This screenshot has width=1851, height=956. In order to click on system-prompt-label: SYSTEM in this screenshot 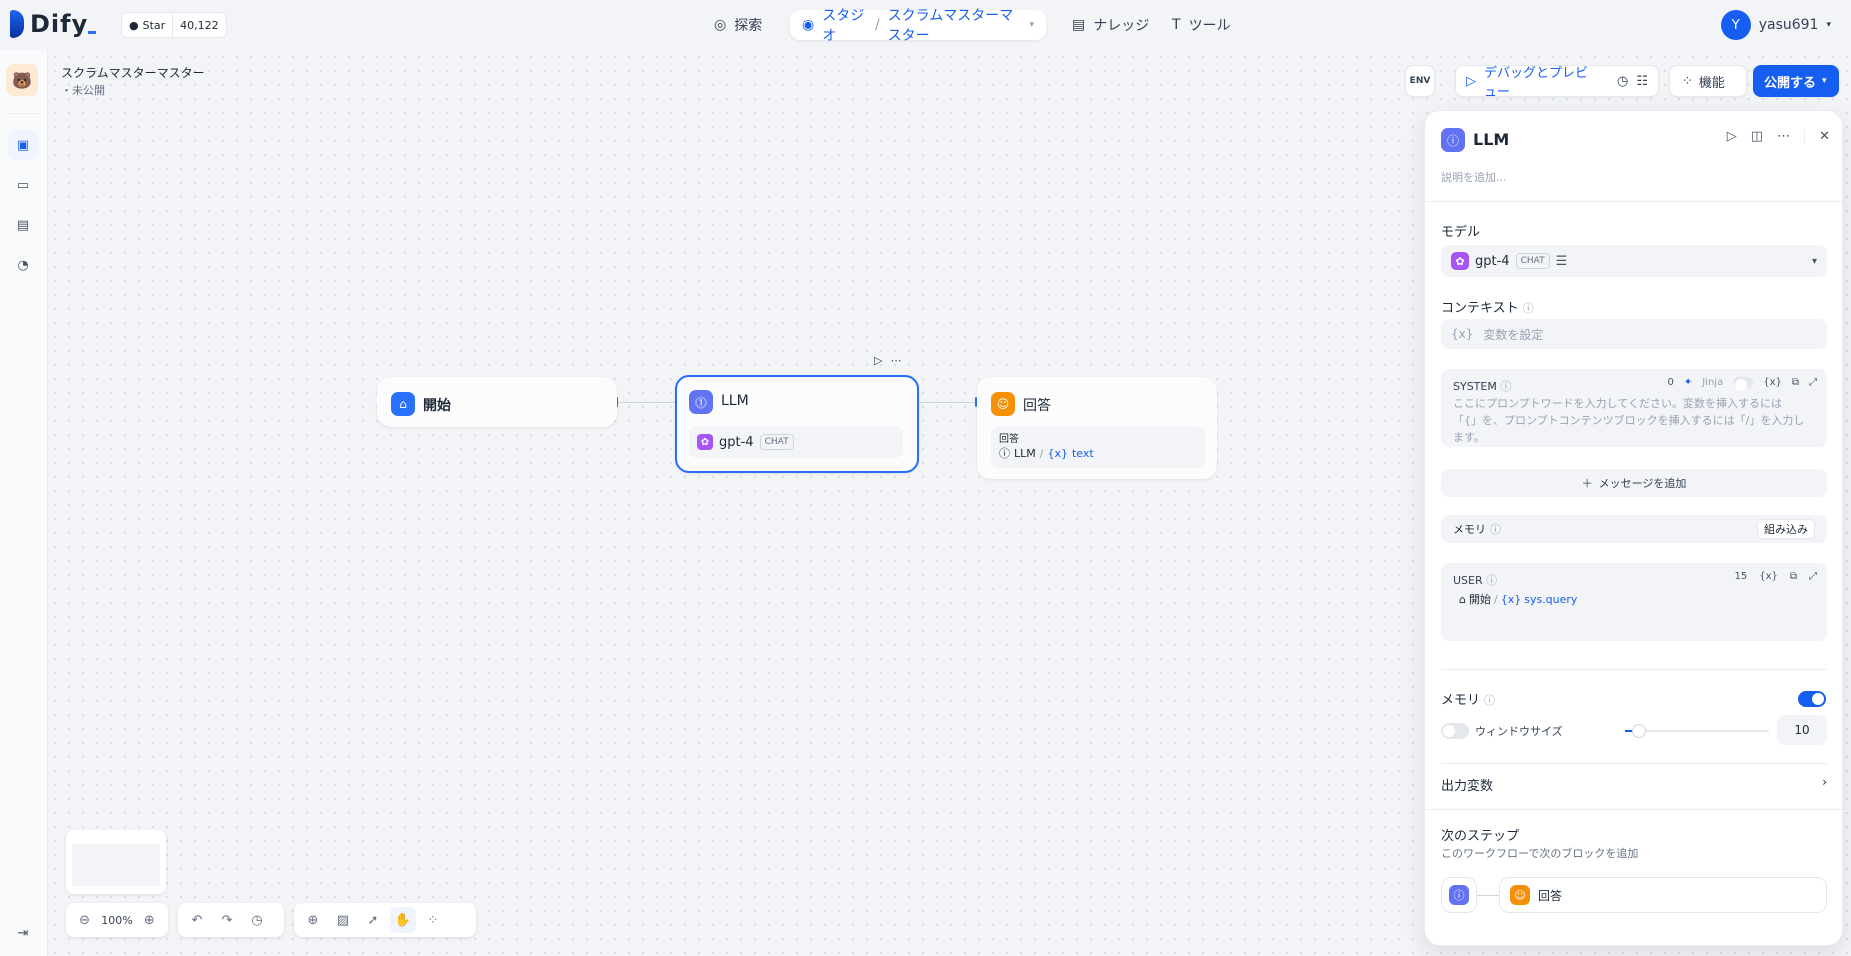, I will do `click(1475, 386)`.